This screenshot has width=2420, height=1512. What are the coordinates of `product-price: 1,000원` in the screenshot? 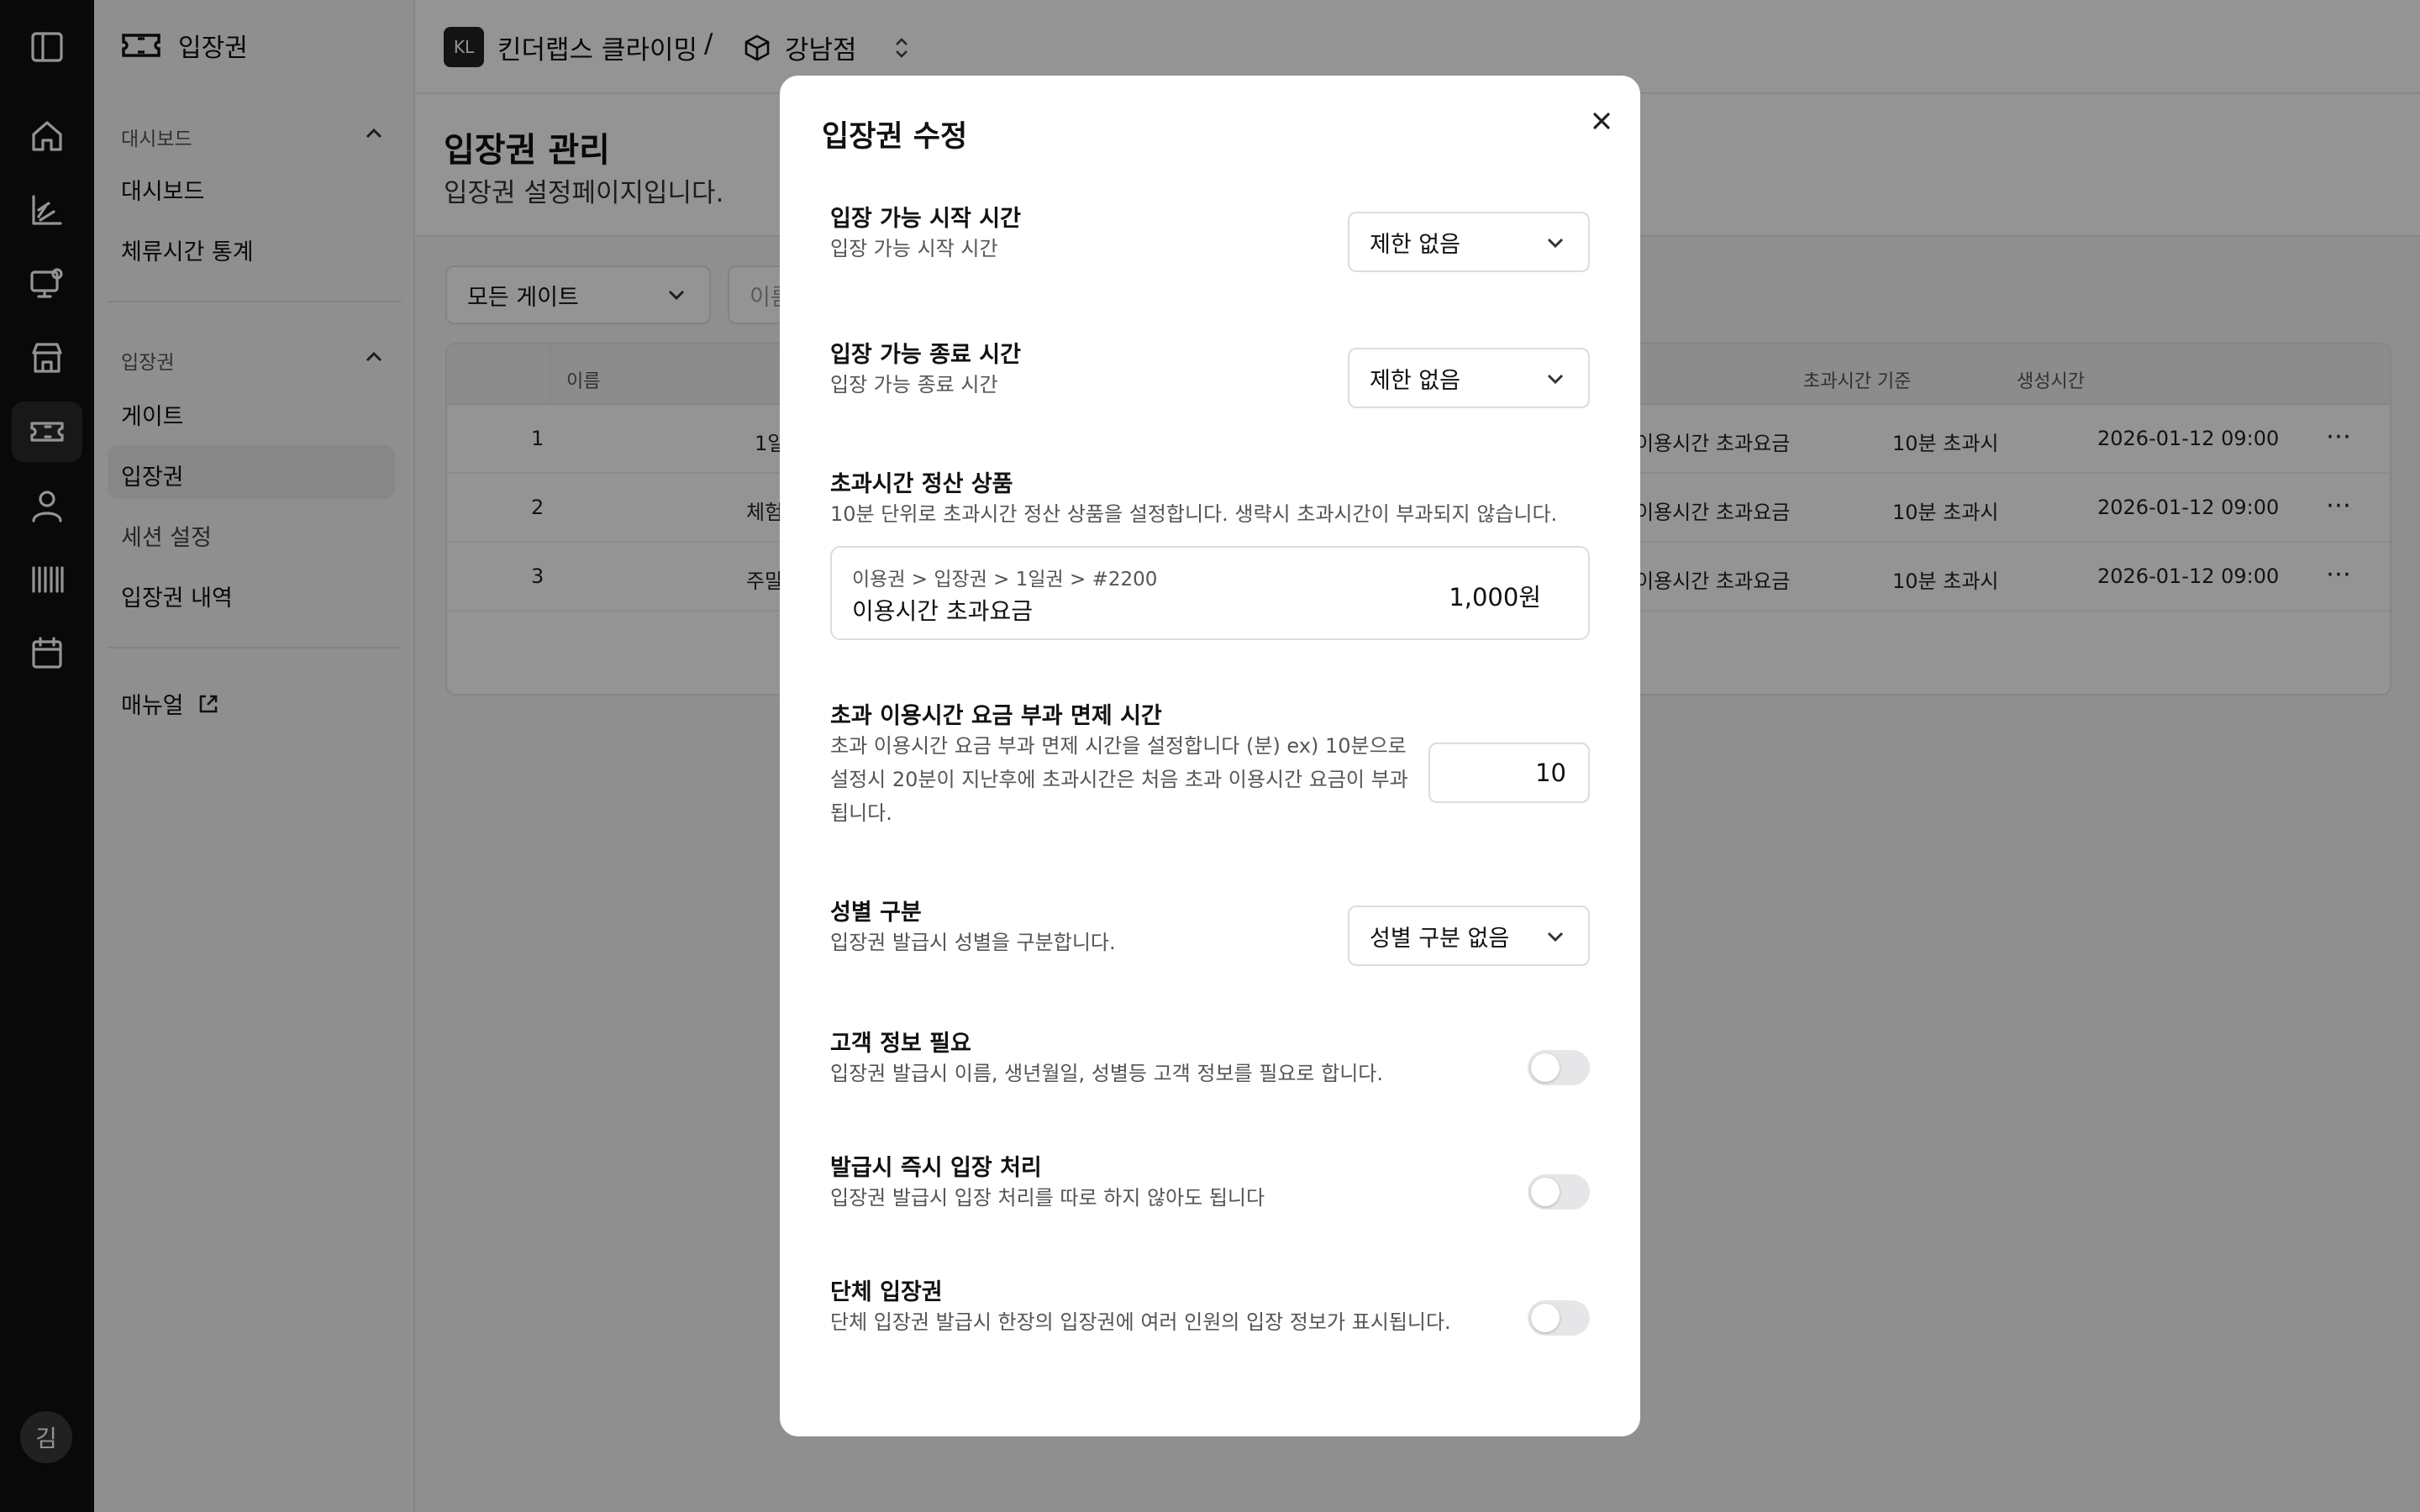 It's located at (1495, 597).